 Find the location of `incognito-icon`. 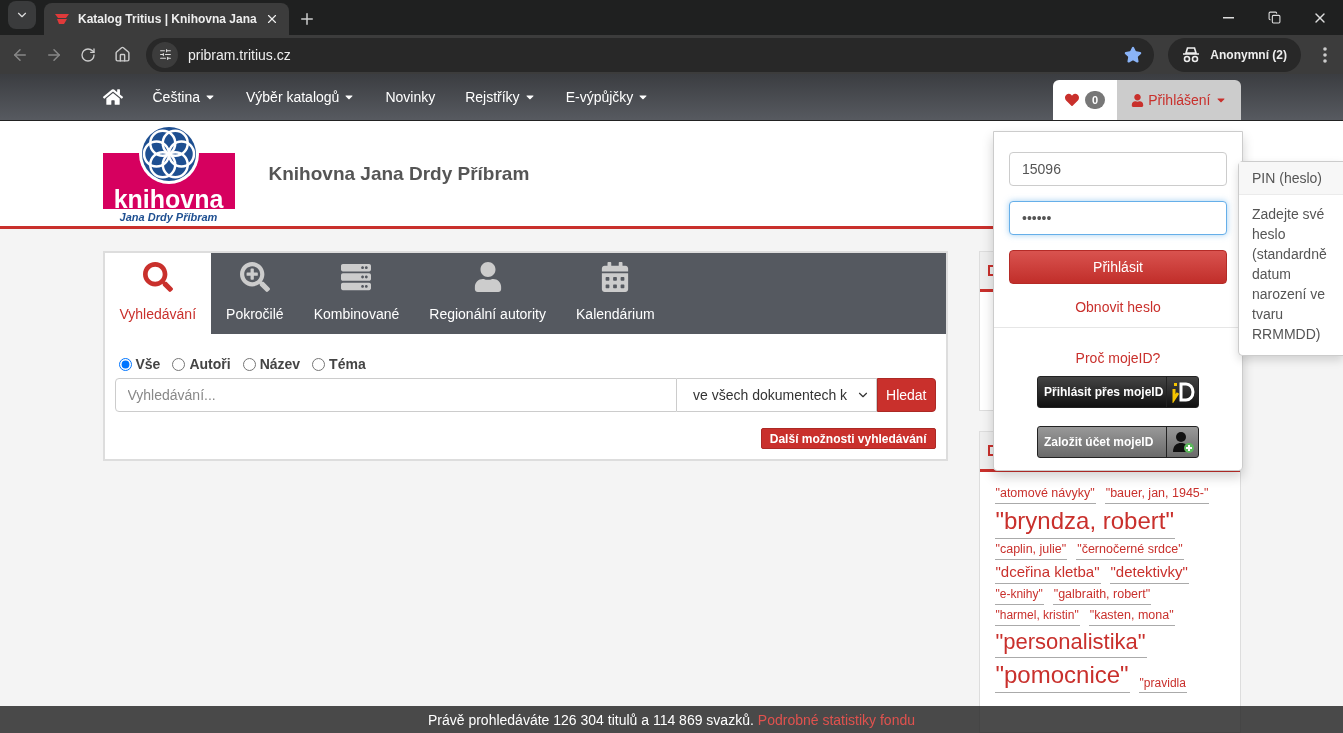

incognito-icon is located at coordinates (1191, 54).